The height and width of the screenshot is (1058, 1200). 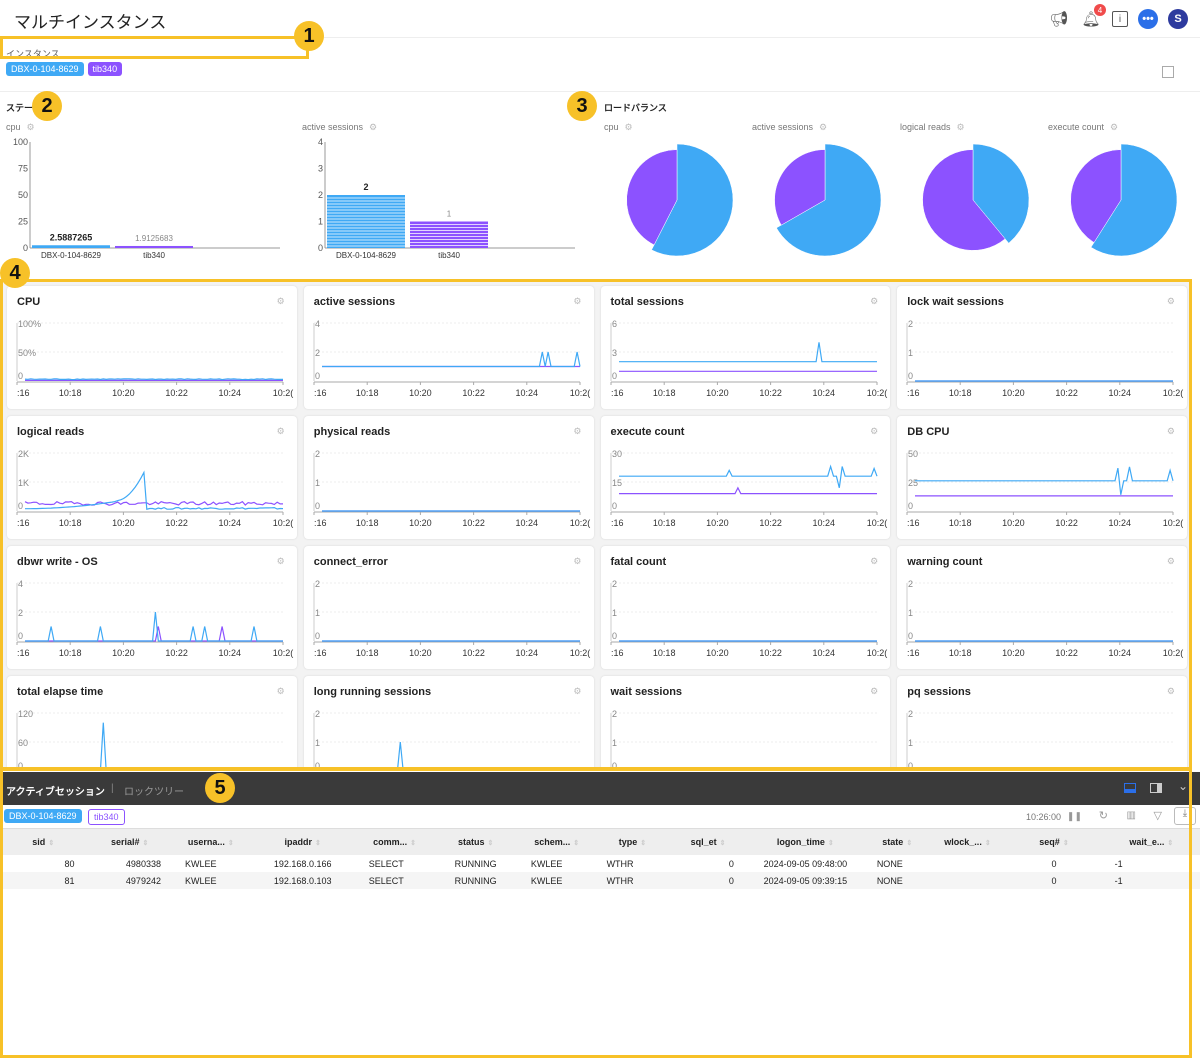 I want to click on layout-icon, so click(x=1168, y=72).